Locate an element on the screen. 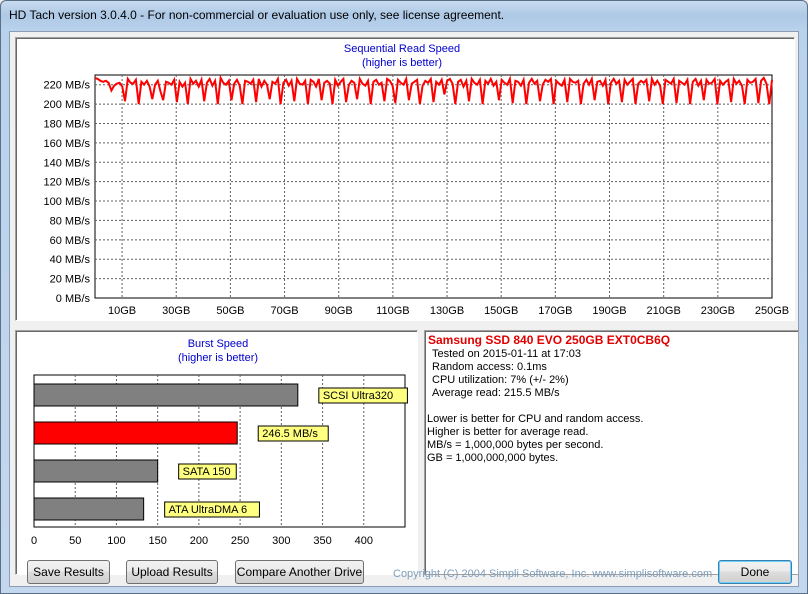 The height and width of the screenshot is (594, 808). sequential-y-tick-label: 0 MB/s is located at coordinates (73, 299).